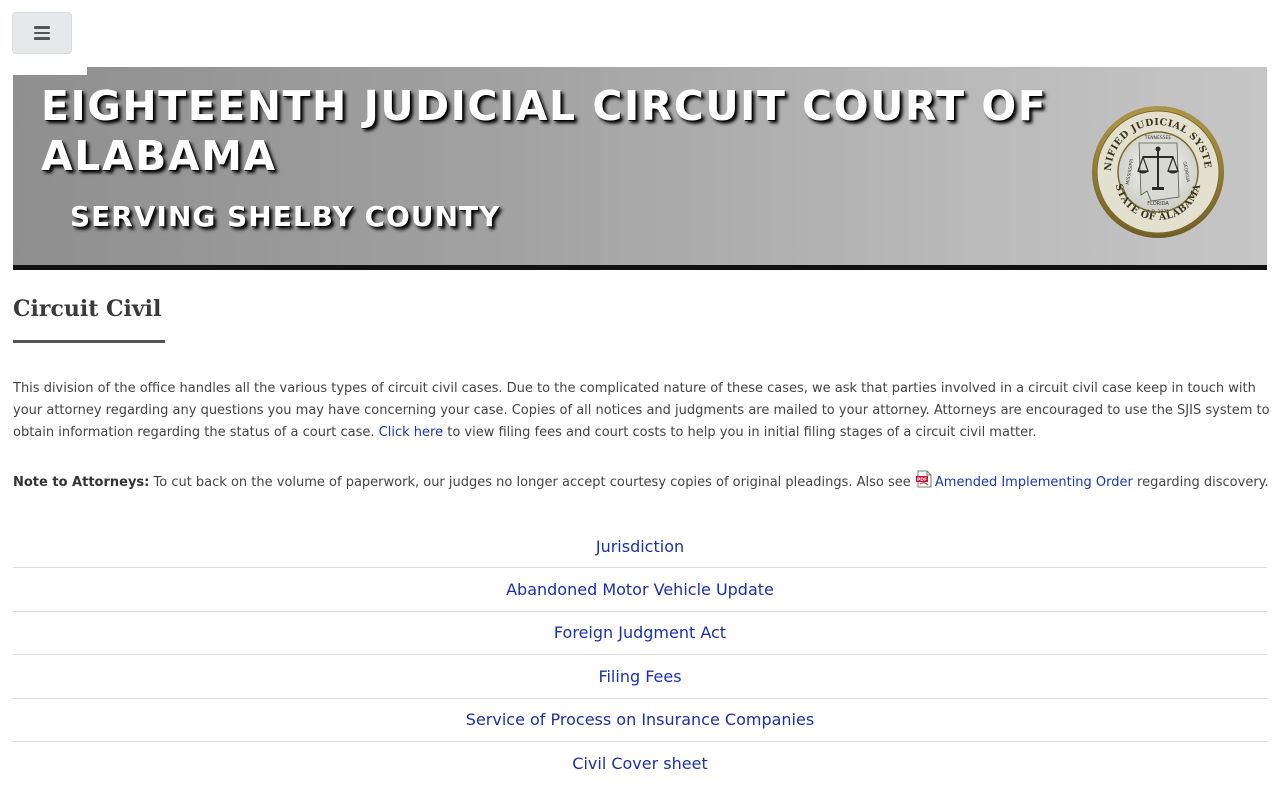 The height and width of the screenshot is (800, 1280). I want to click on list-item: Foreign Judgment Act, so click(640, 634).